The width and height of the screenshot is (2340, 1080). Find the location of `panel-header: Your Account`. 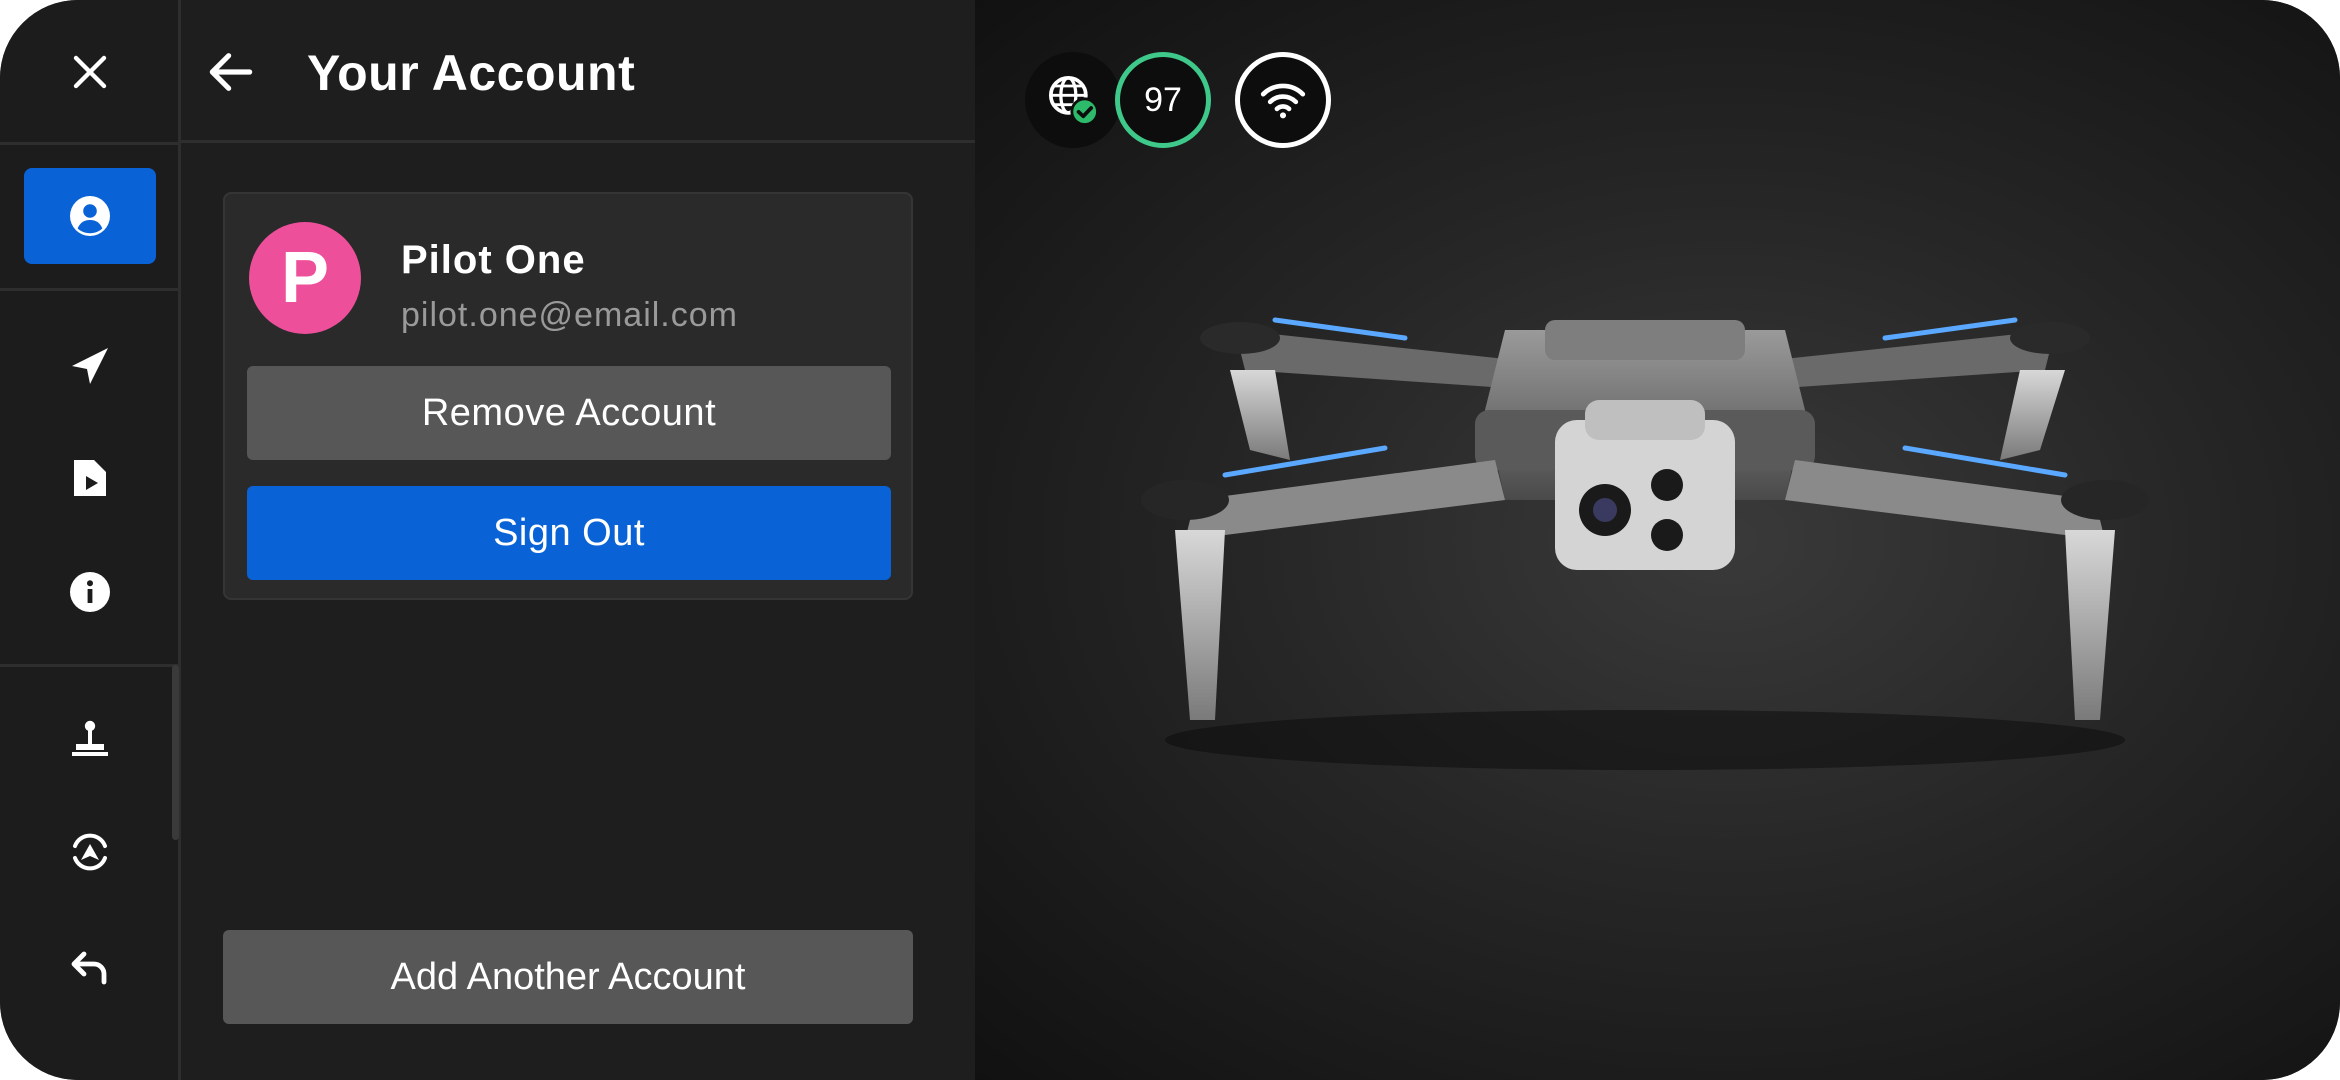

panel-header: Your Account is located at coordinates (578, 71).